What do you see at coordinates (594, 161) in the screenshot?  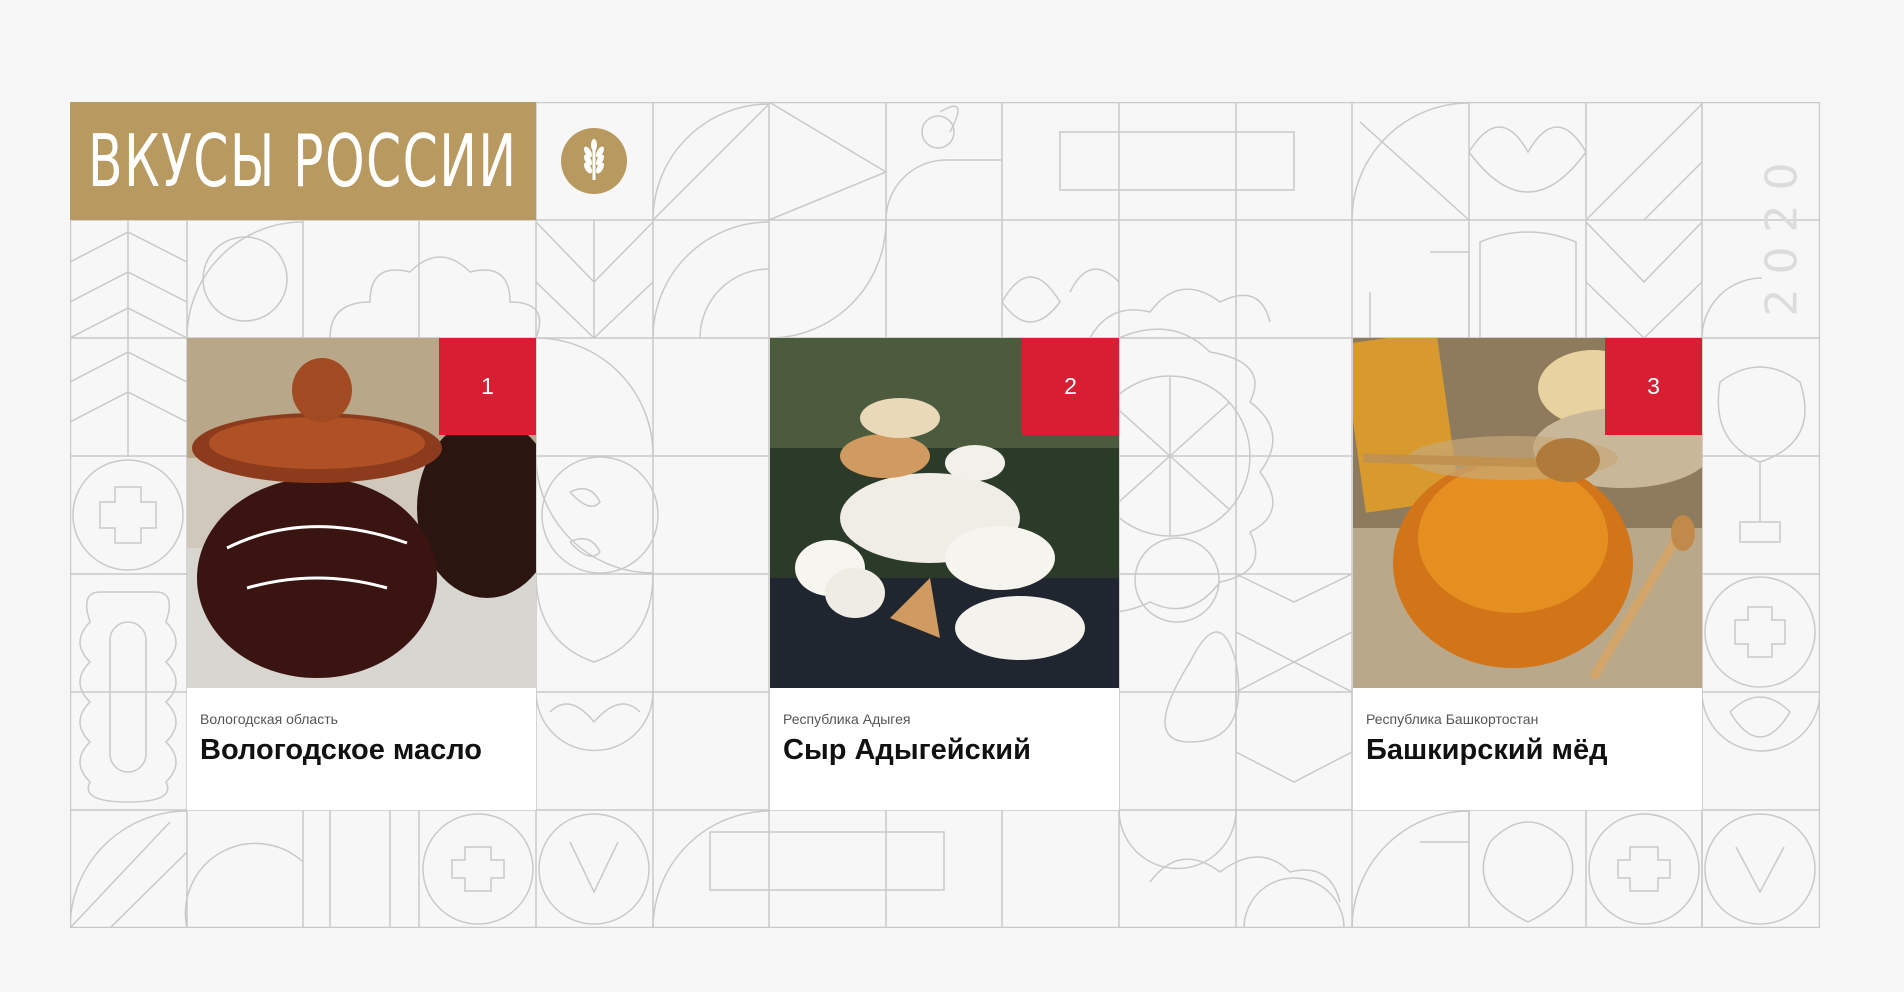 I see `wheat-icon` at bounding box center [594, 161].